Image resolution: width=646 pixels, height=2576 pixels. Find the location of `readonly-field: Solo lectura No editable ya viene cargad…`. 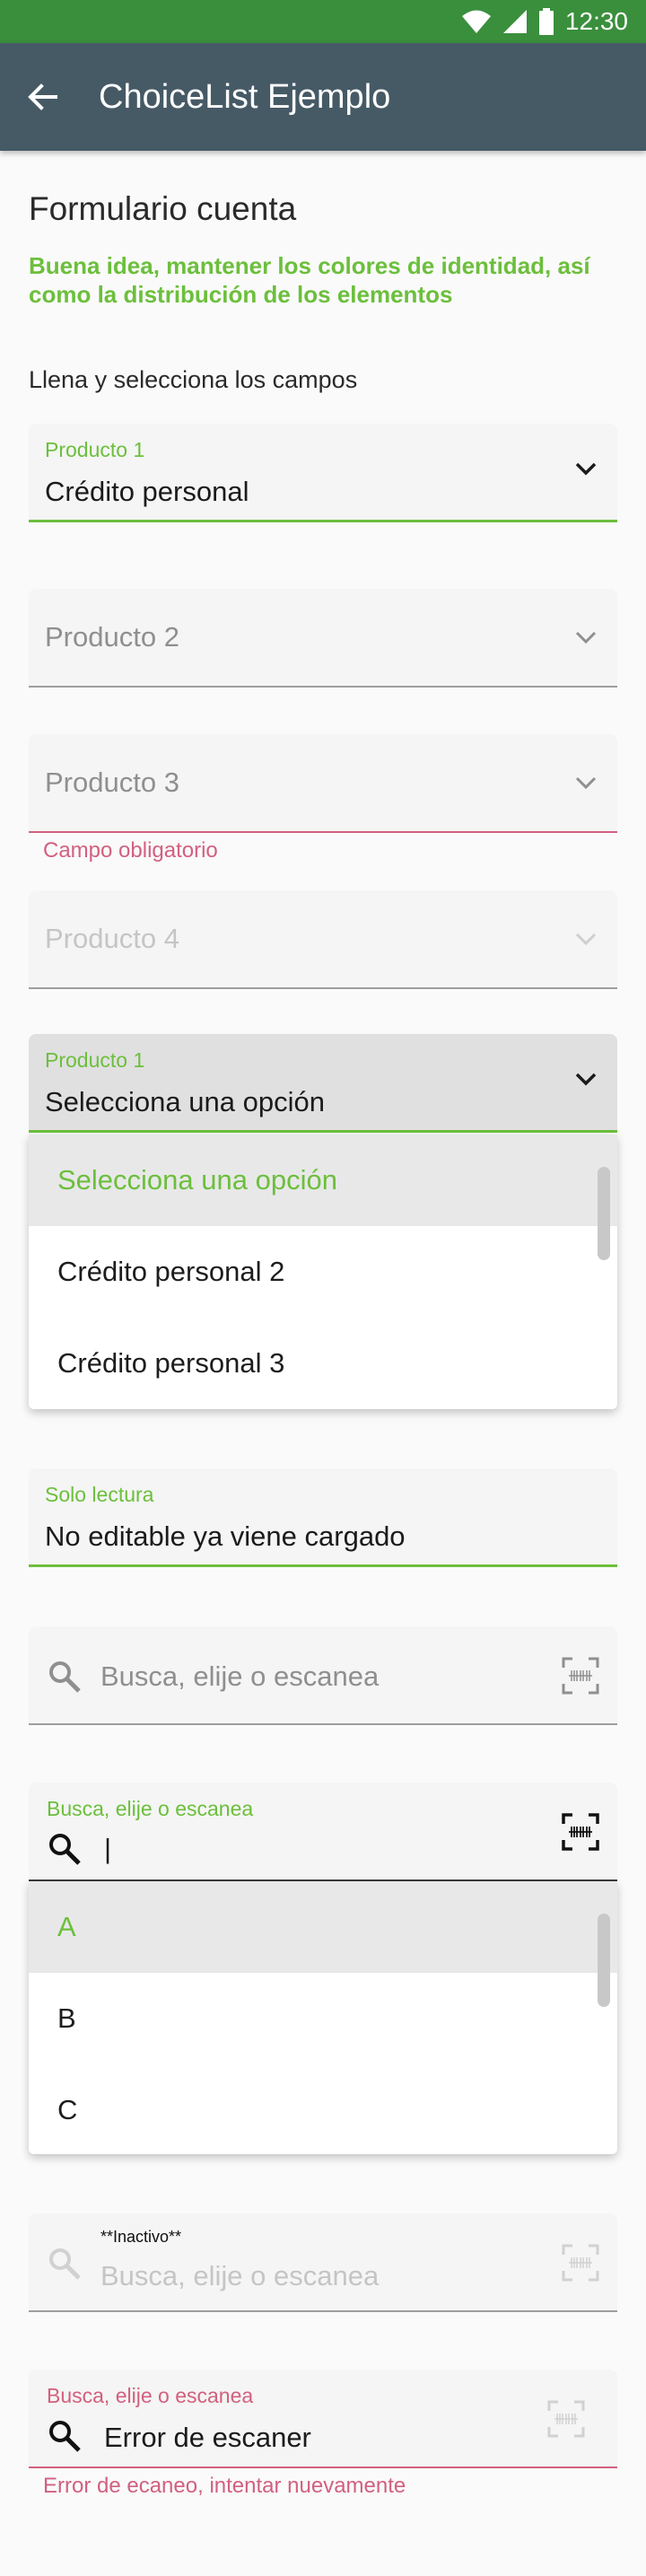

readonly-field: Solo lectura No editable ya viene cargad… is located at coordinates (323, 1517).